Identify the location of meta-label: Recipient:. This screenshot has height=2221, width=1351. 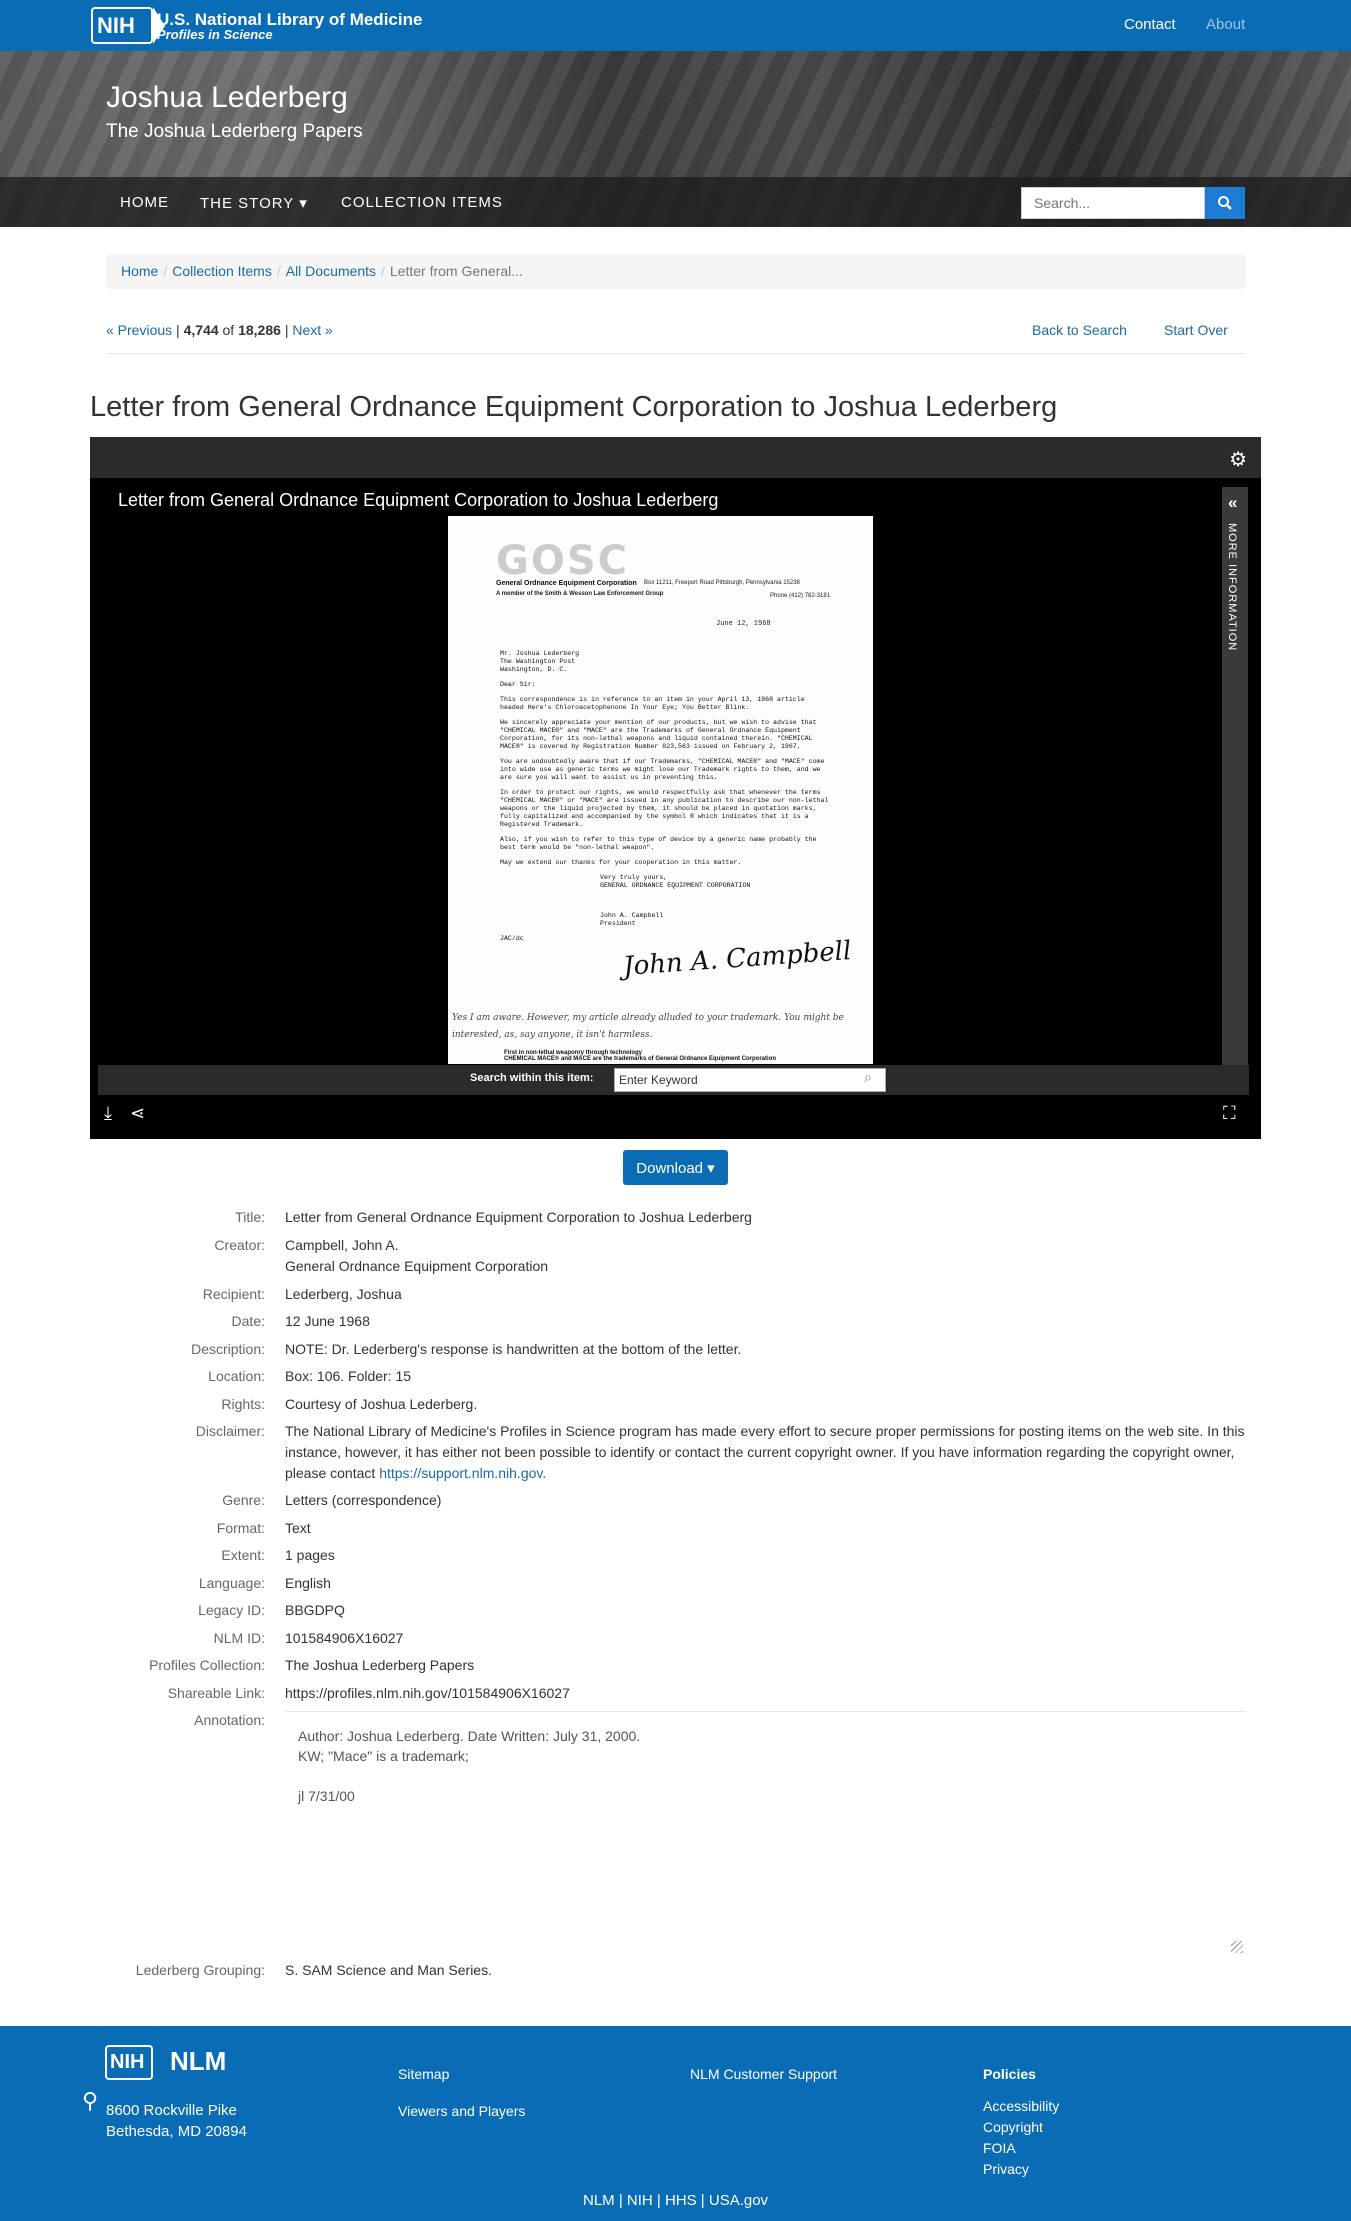
(233, 1294).